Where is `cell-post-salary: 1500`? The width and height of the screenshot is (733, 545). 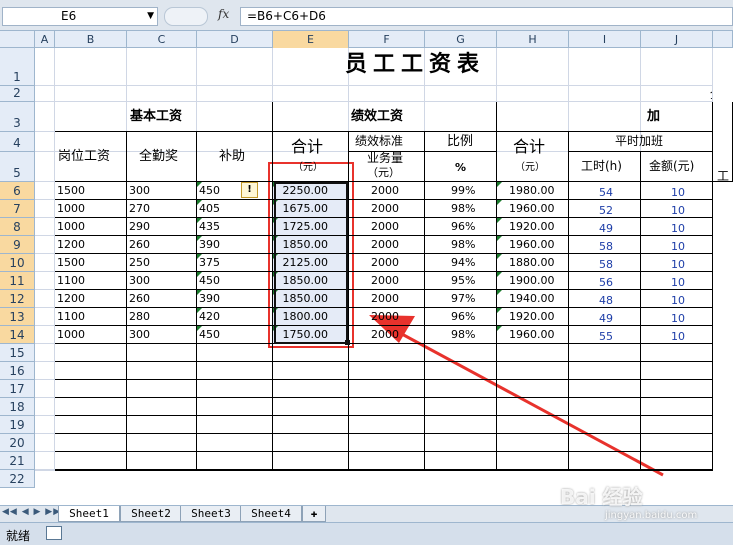
cell-post-salary: 1500 is located at coordinates (91, 191).